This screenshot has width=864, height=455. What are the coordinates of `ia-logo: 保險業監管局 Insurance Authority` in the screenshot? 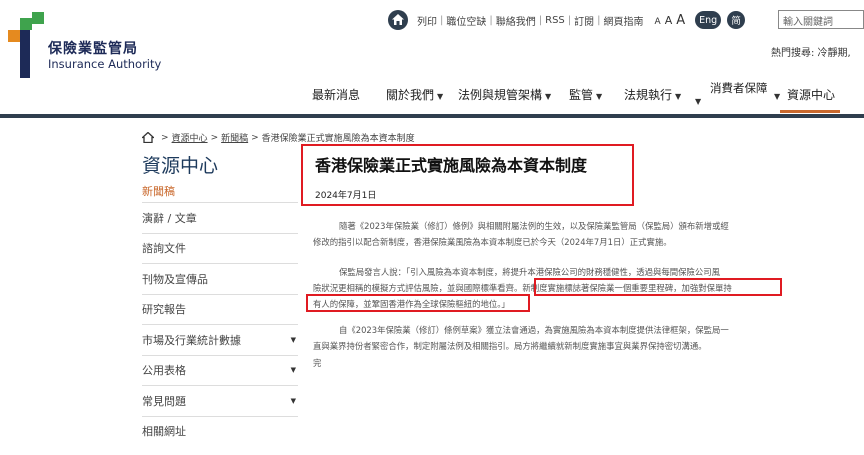 It's located at (83, 48).